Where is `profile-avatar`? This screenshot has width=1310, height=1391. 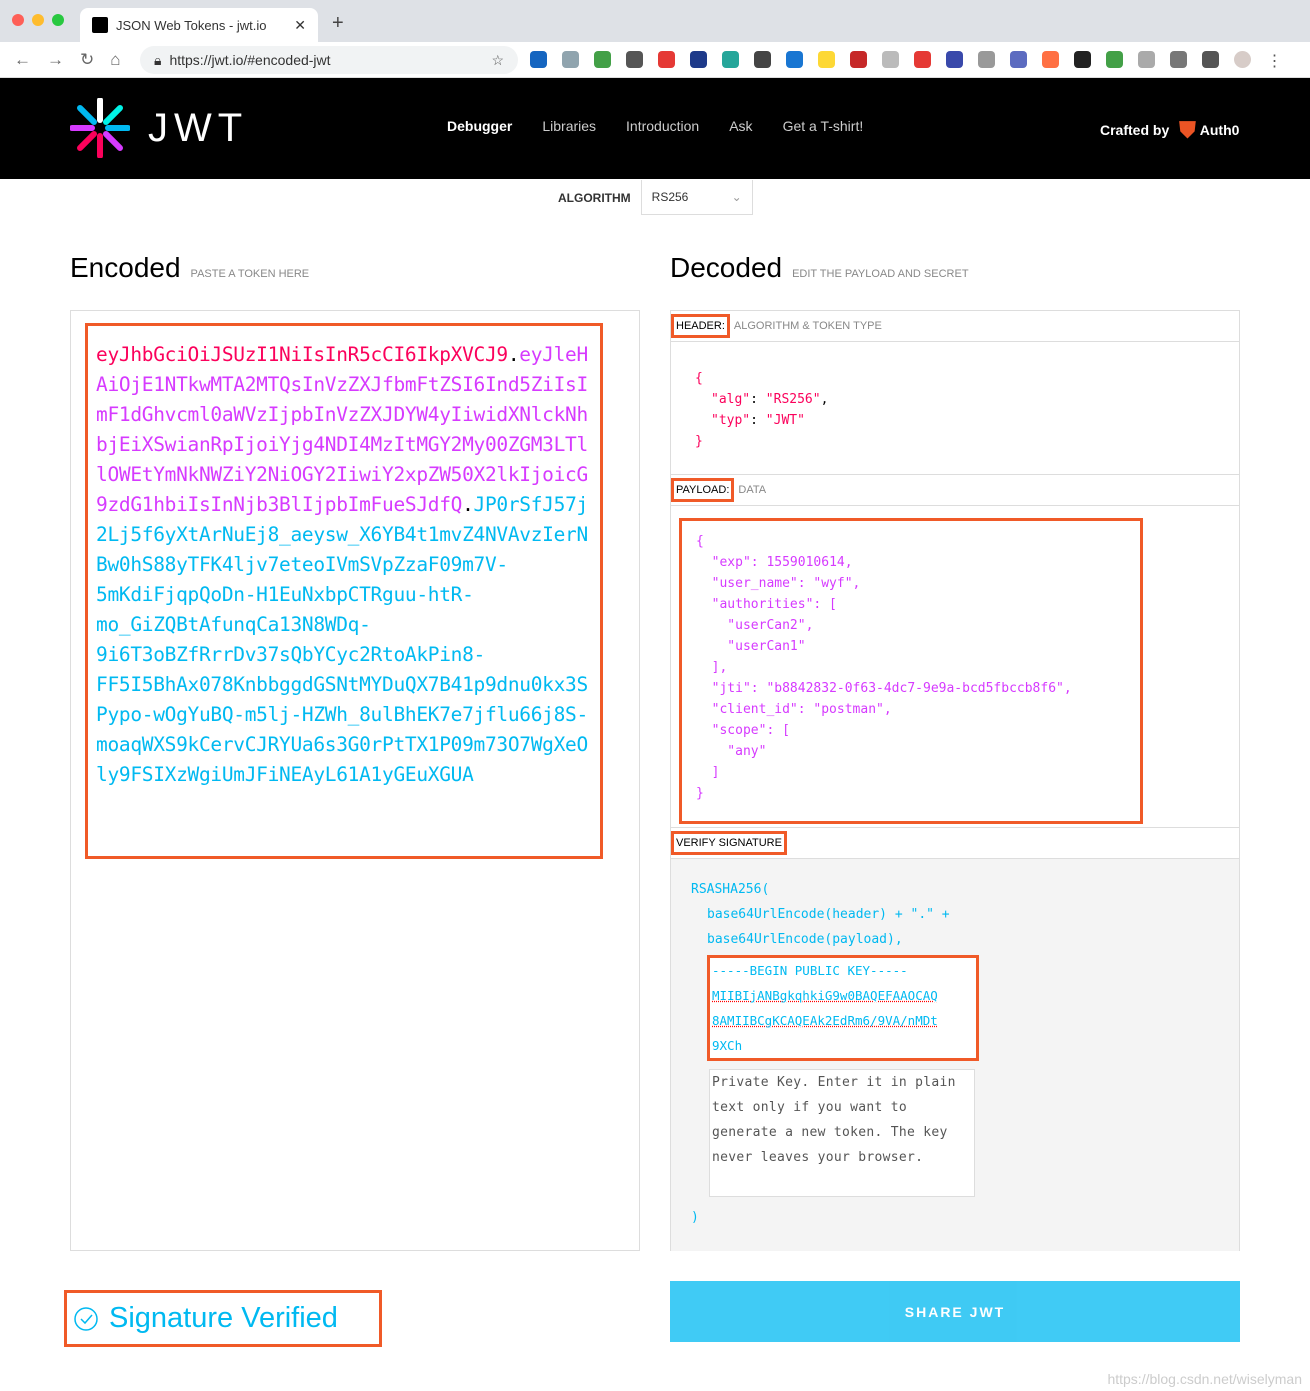
profile-avatar is located at coordinates (1242, 59).